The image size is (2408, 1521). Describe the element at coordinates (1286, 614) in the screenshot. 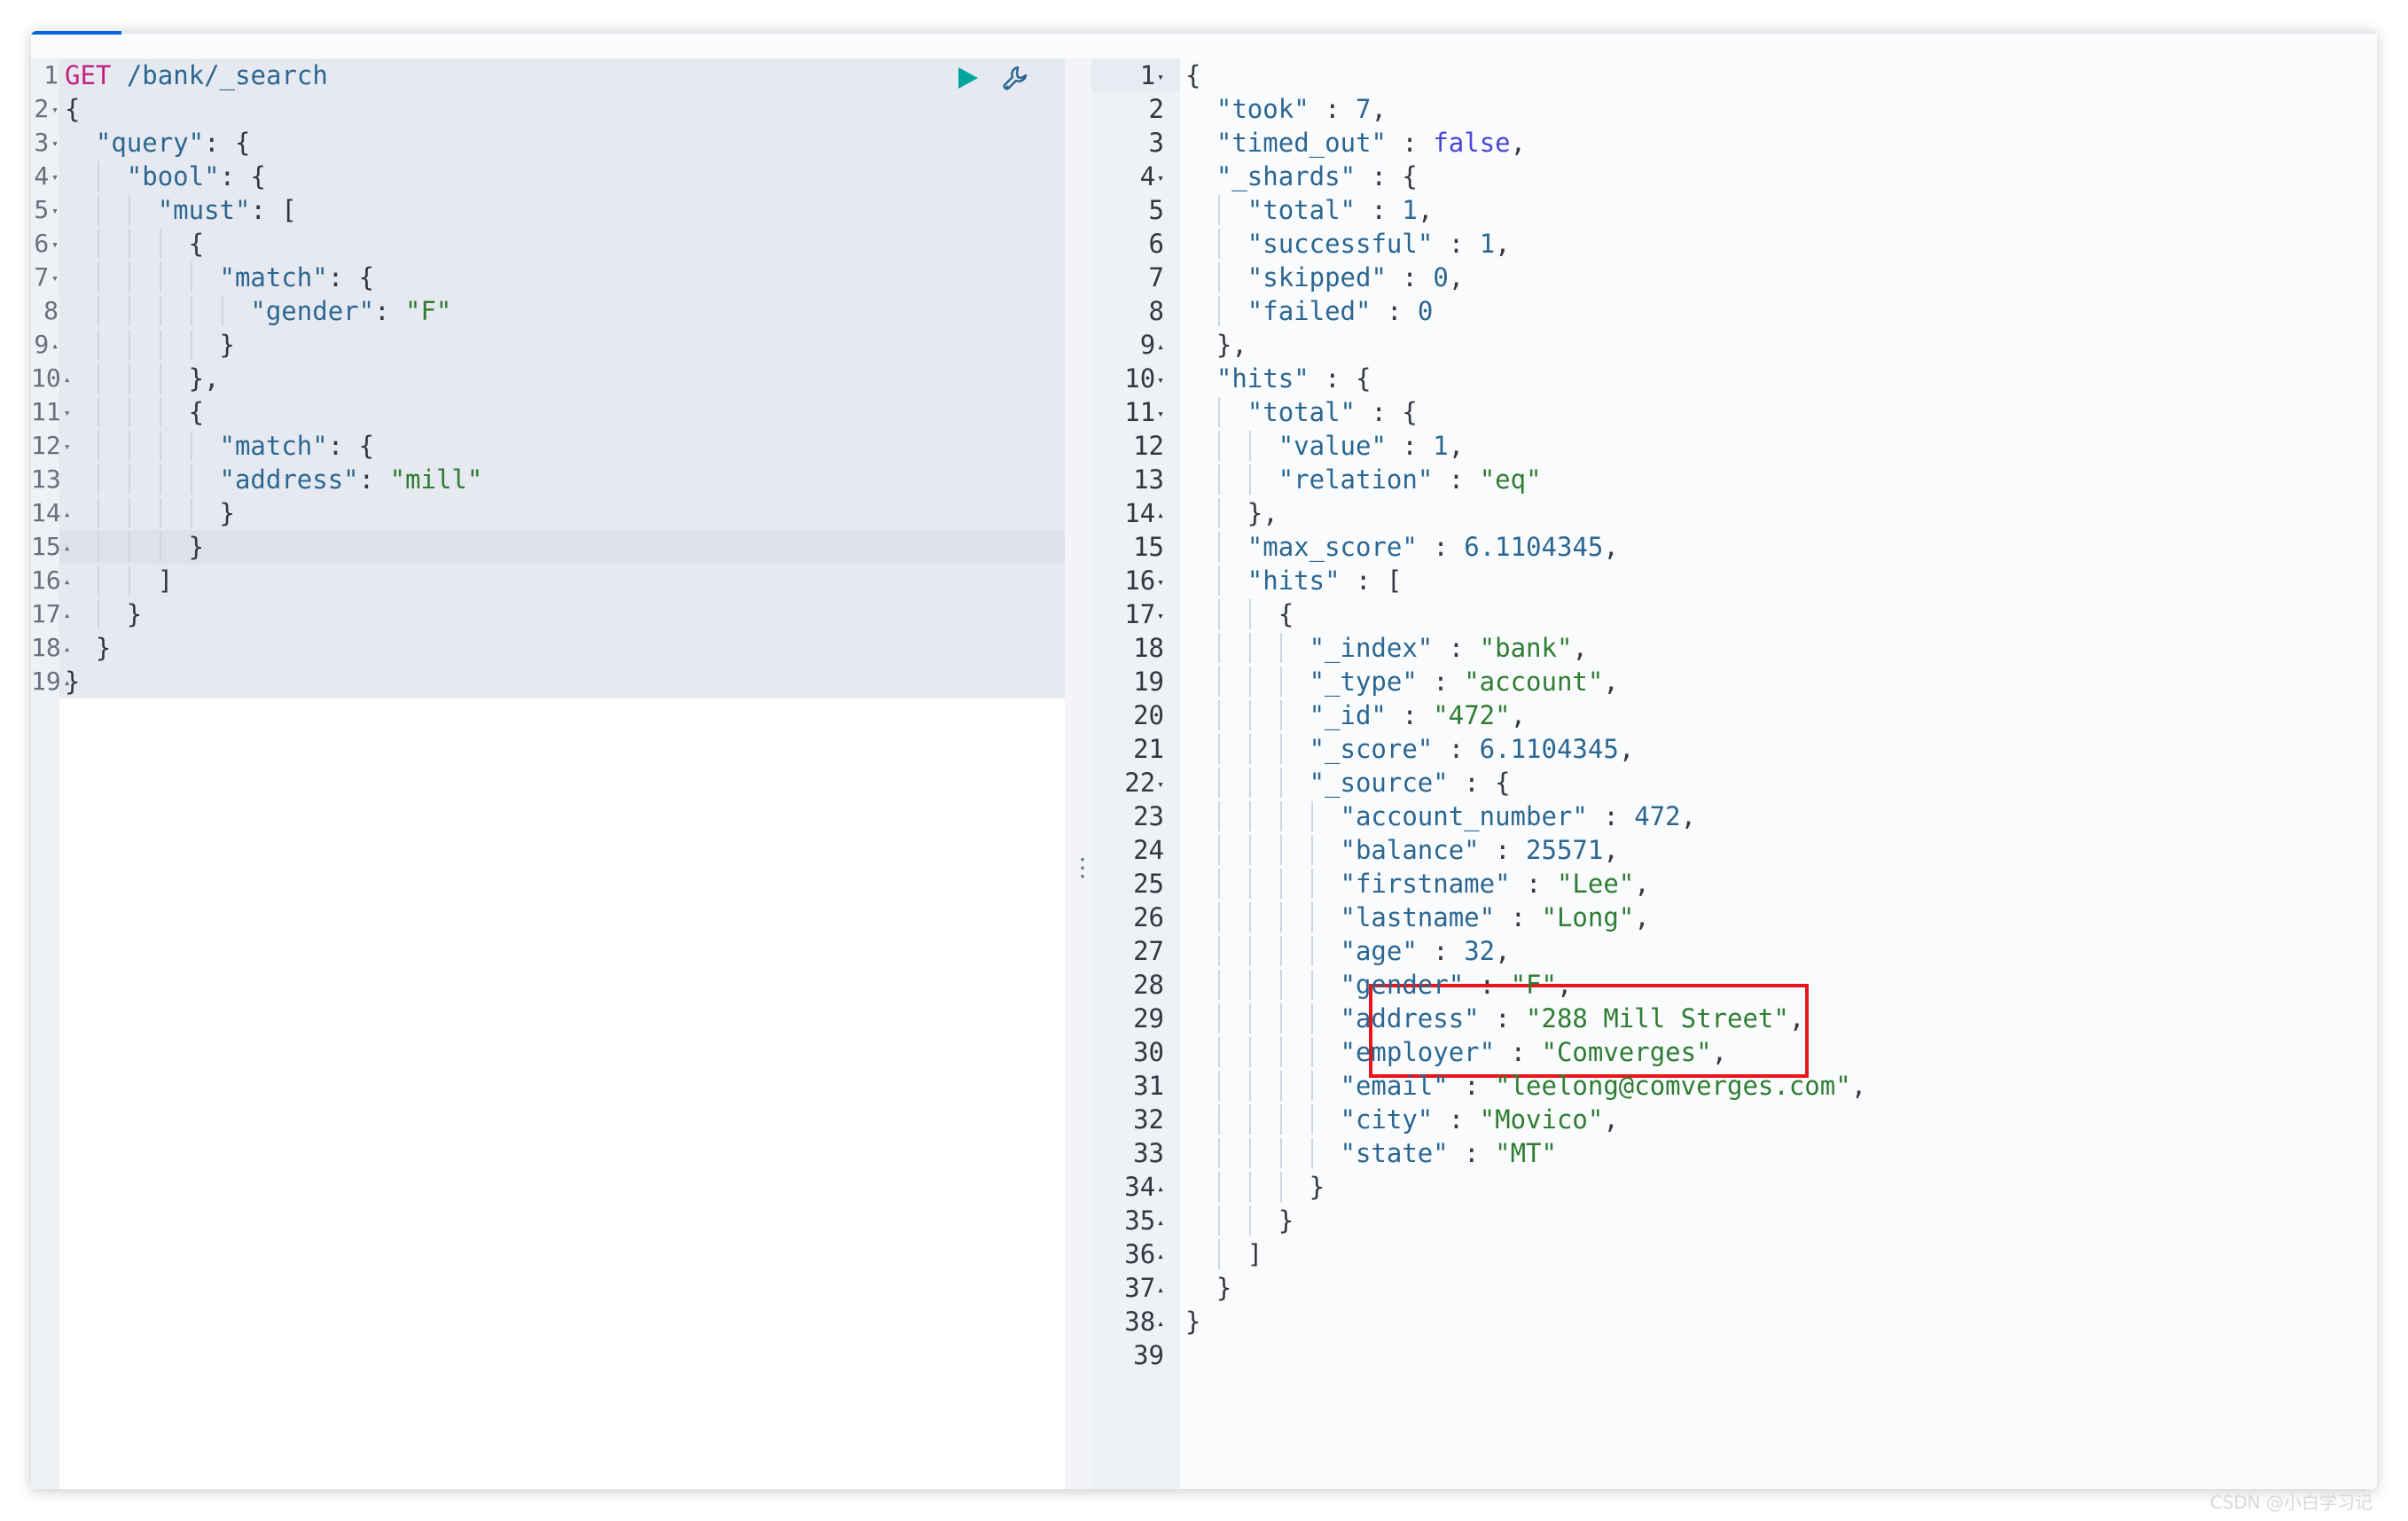

I see `response-code-line: {` at that location.